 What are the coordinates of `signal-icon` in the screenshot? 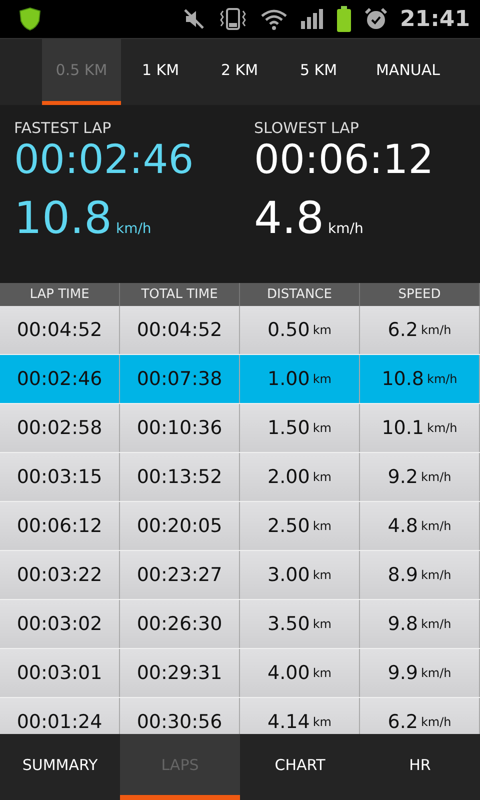 It's located at (312, 19).